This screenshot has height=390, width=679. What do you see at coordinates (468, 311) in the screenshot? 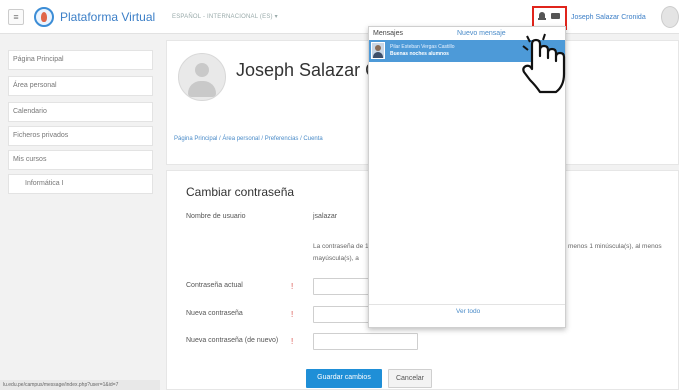
I see `view-all-link: Ver todo` at bounding box center [468, 311].